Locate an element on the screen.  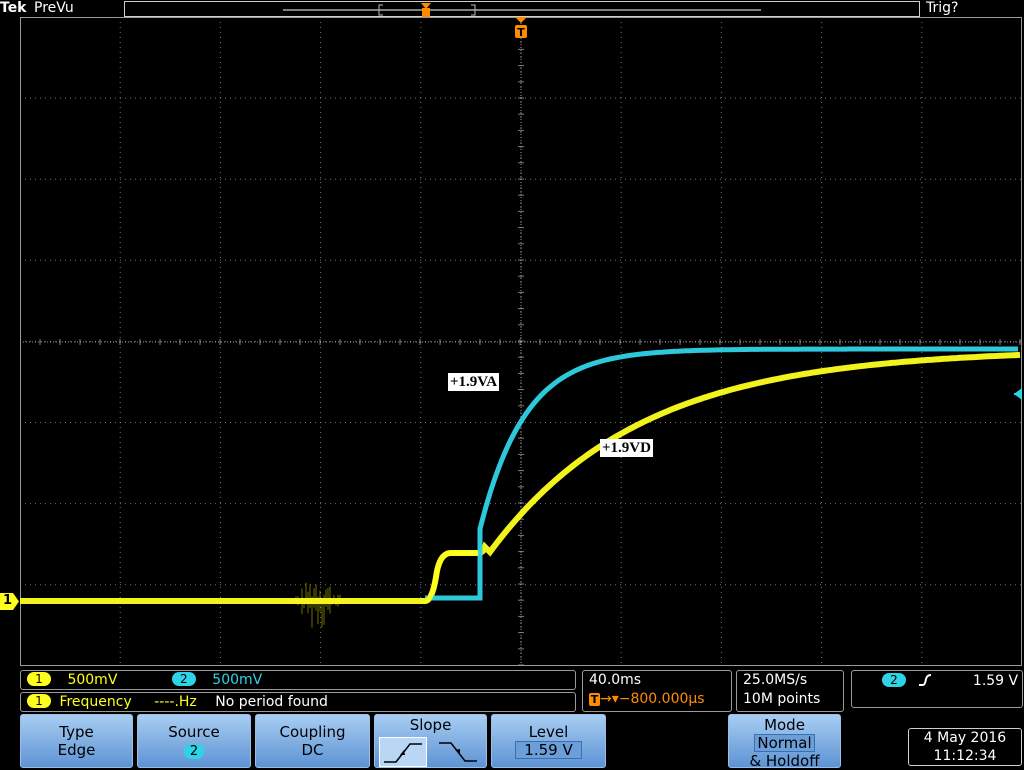
measurement-value: ----.Hz is located at coordinates (175, 702).